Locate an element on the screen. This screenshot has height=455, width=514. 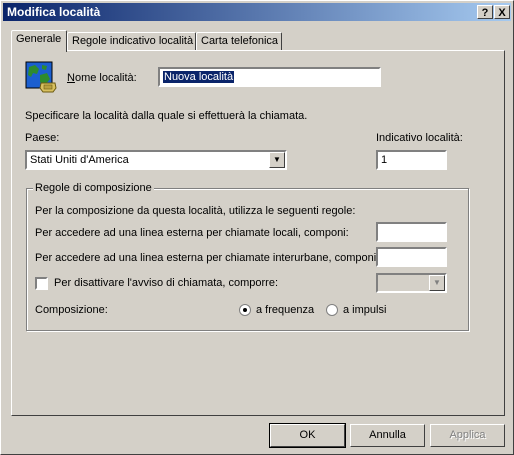
tone-radio-label: a frequenza is located at coordinates (285, 310).